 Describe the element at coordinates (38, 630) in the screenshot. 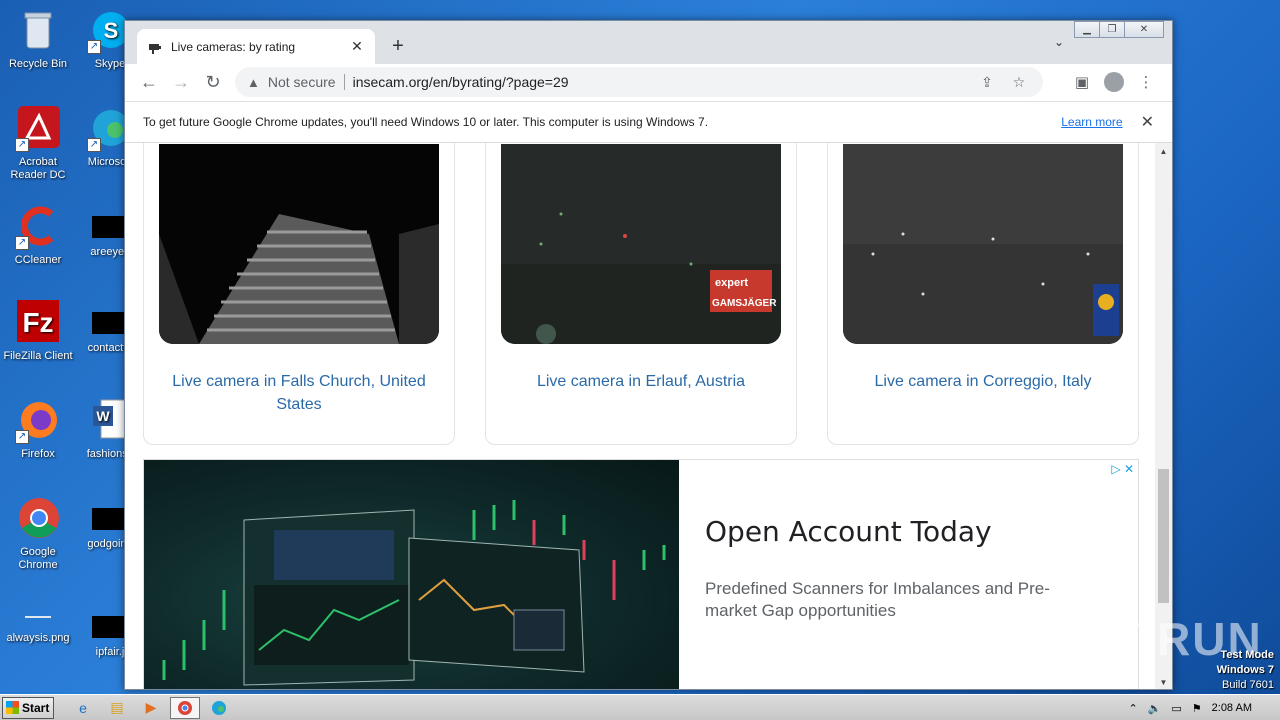

I see `desktop-icon-alwaysis: alwaysis.png` at that location.